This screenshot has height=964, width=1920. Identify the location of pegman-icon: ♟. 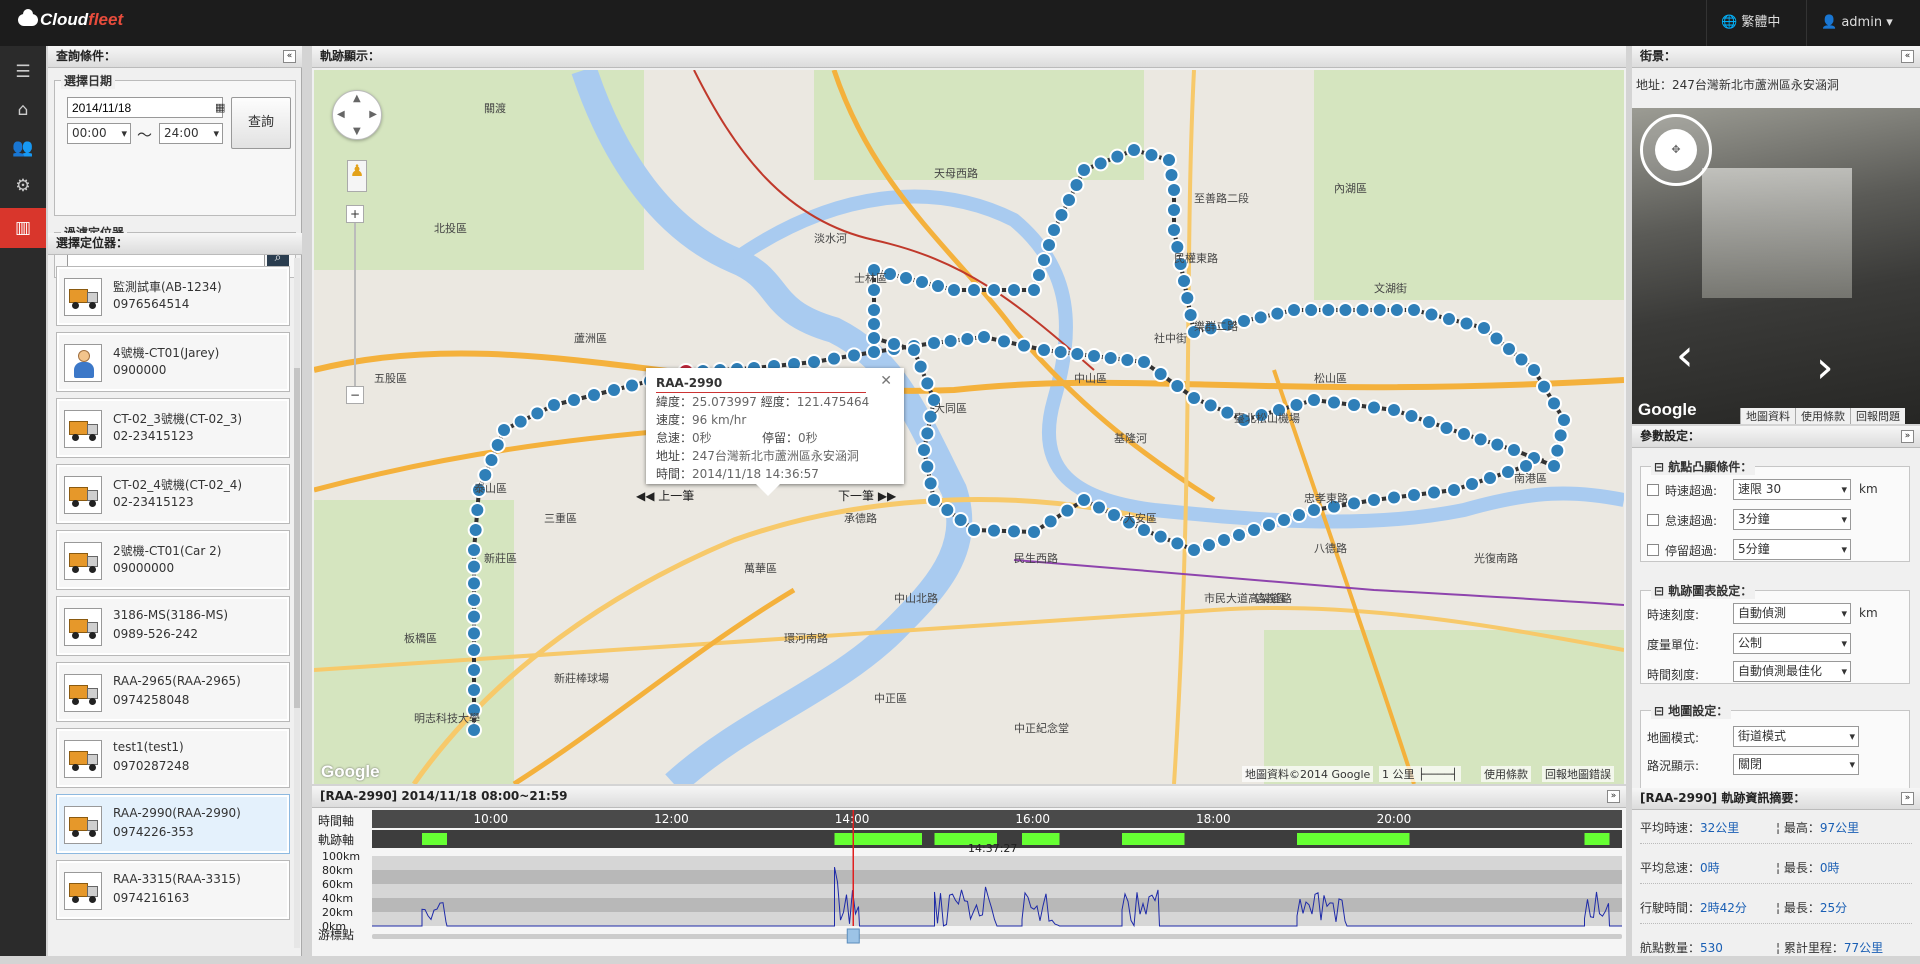
(357, 176).